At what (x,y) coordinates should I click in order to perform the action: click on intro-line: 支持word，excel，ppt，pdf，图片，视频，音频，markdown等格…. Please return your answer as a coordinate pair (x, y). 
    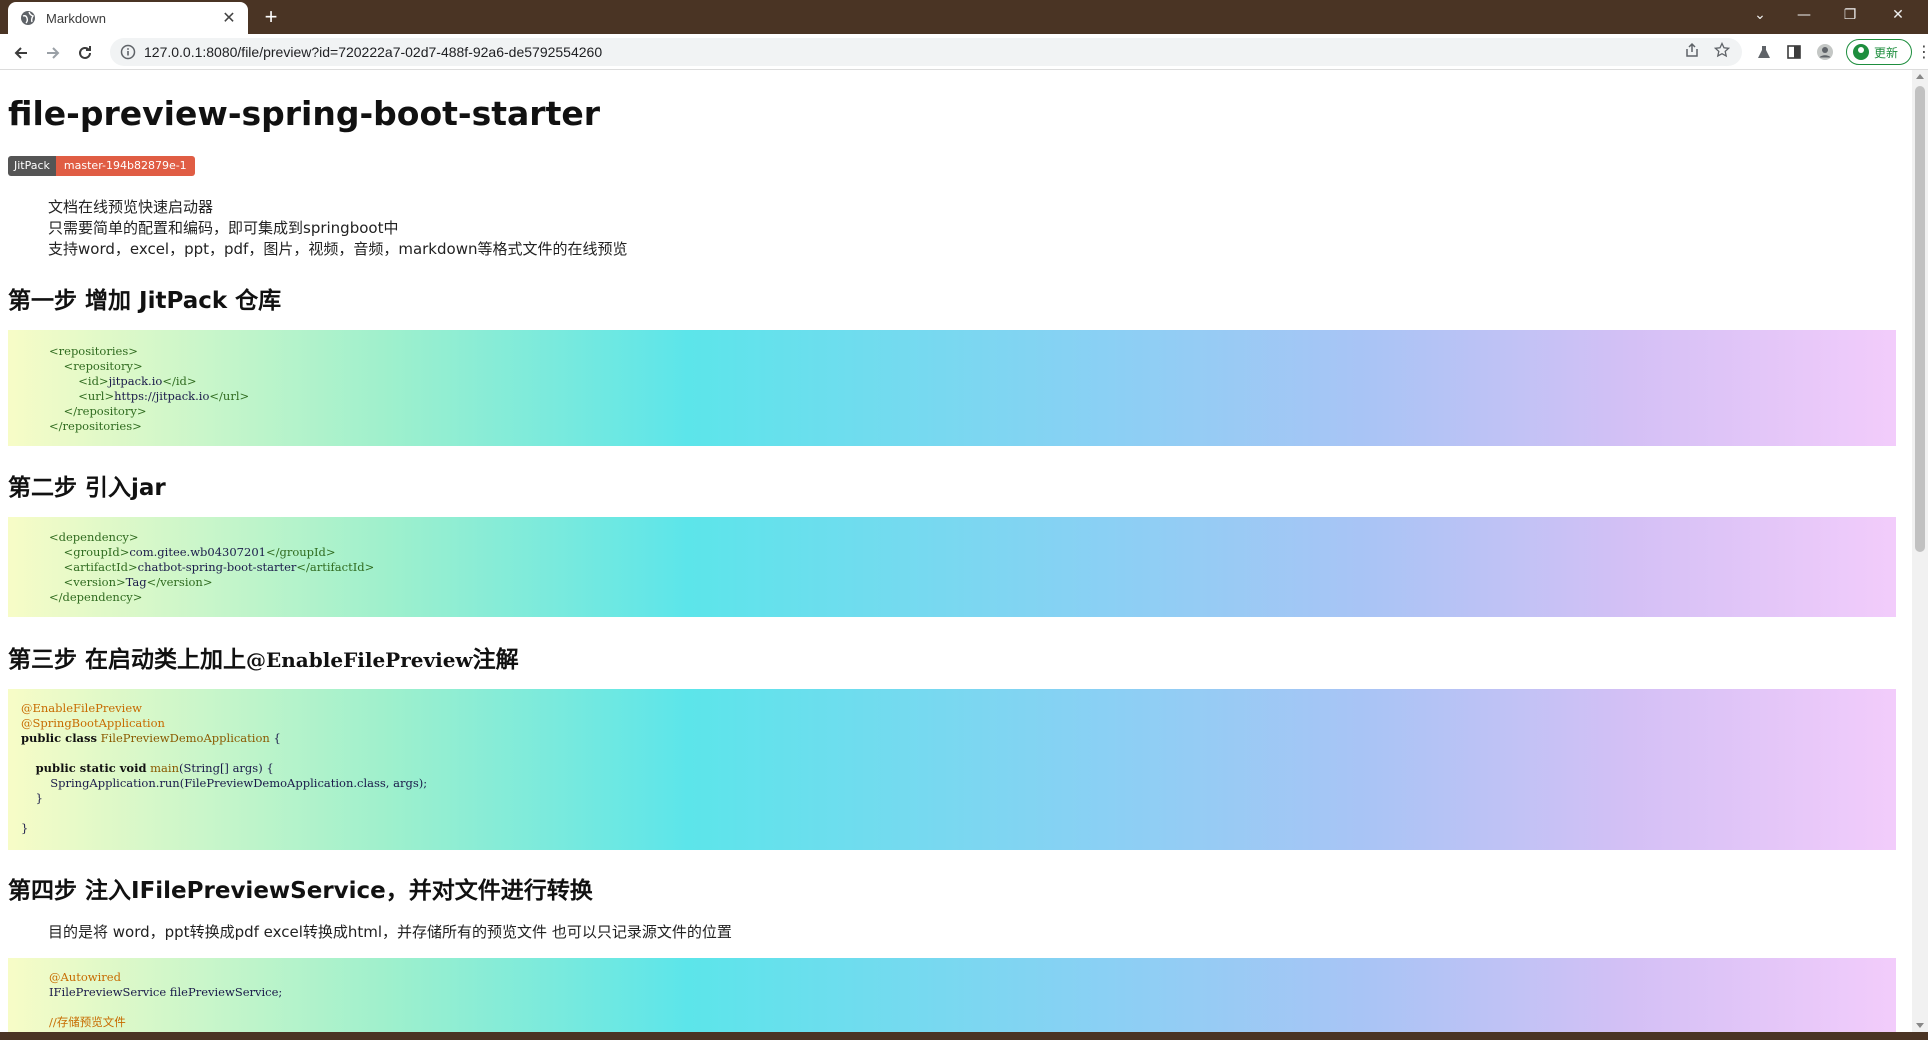
    Looking at the image, I should click on (338, 249).